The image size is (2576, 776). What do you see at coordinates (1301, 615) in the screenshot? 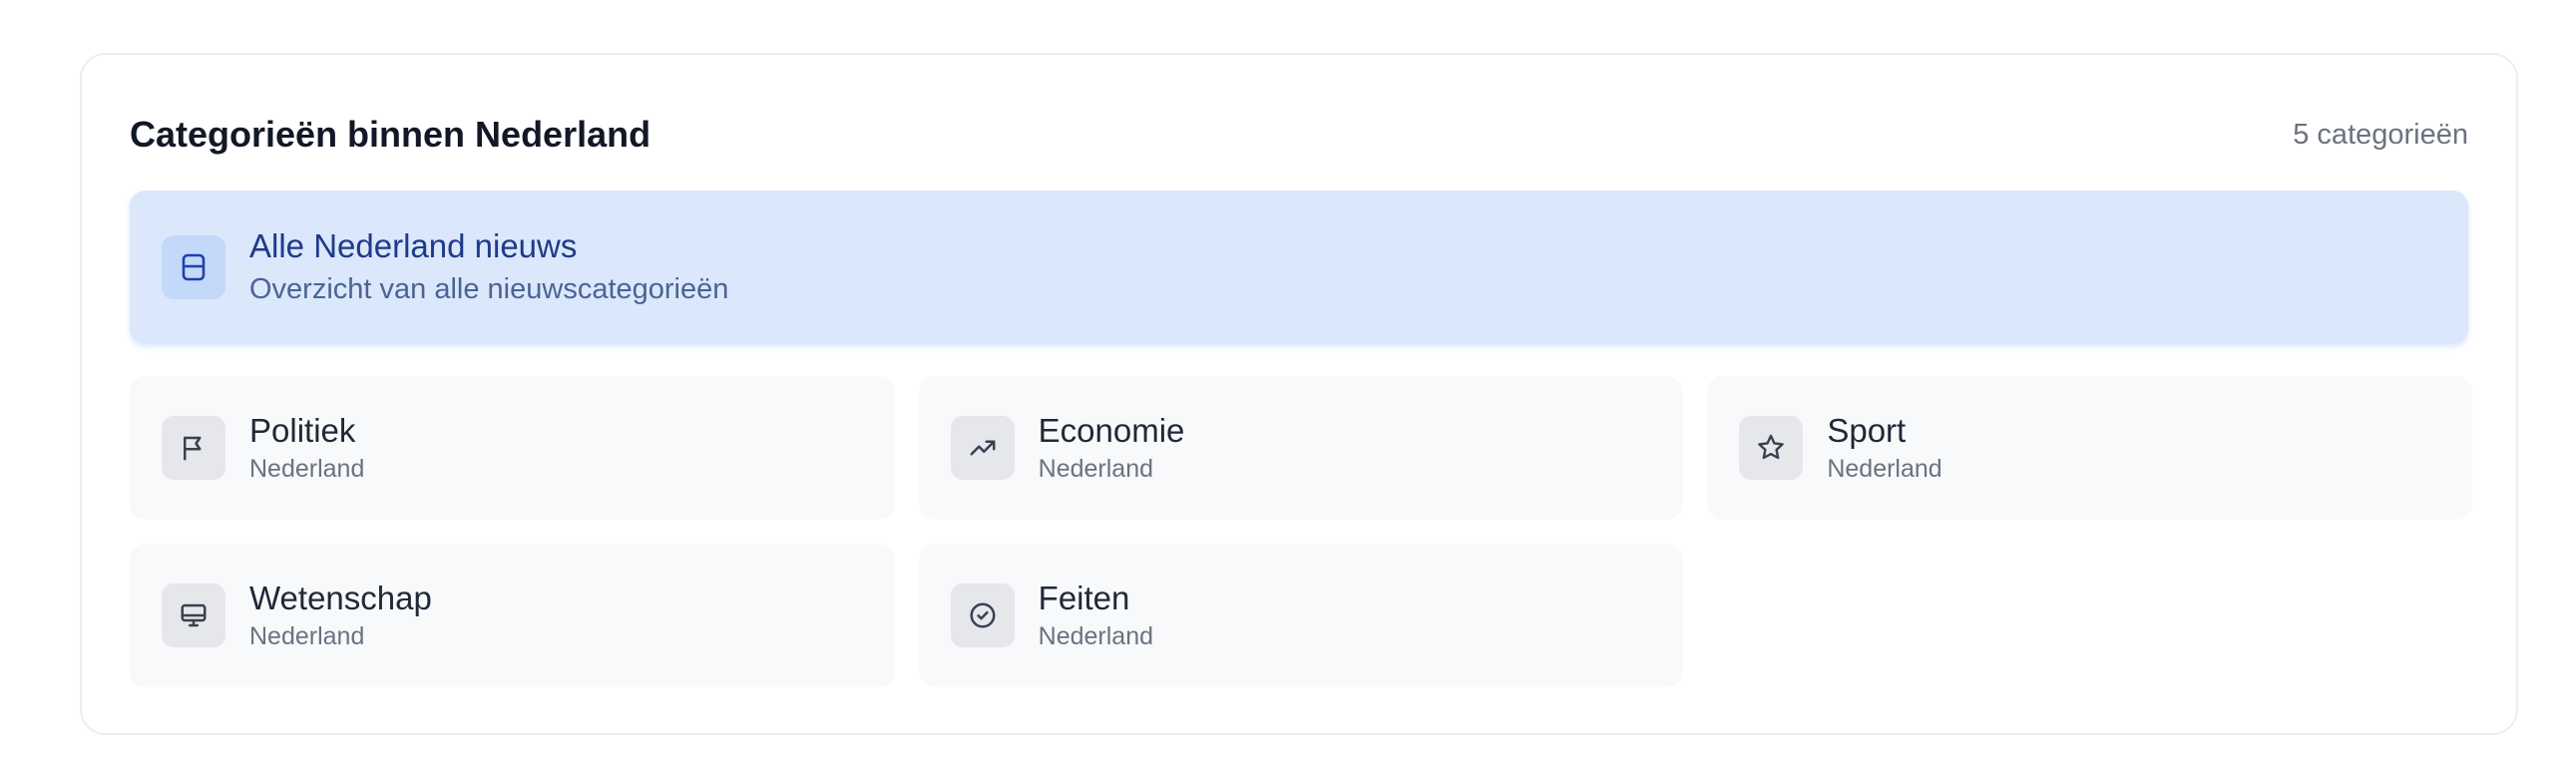
I see `category-card-feiten: Feiten Nederland` at bounding box center [1301, 615].